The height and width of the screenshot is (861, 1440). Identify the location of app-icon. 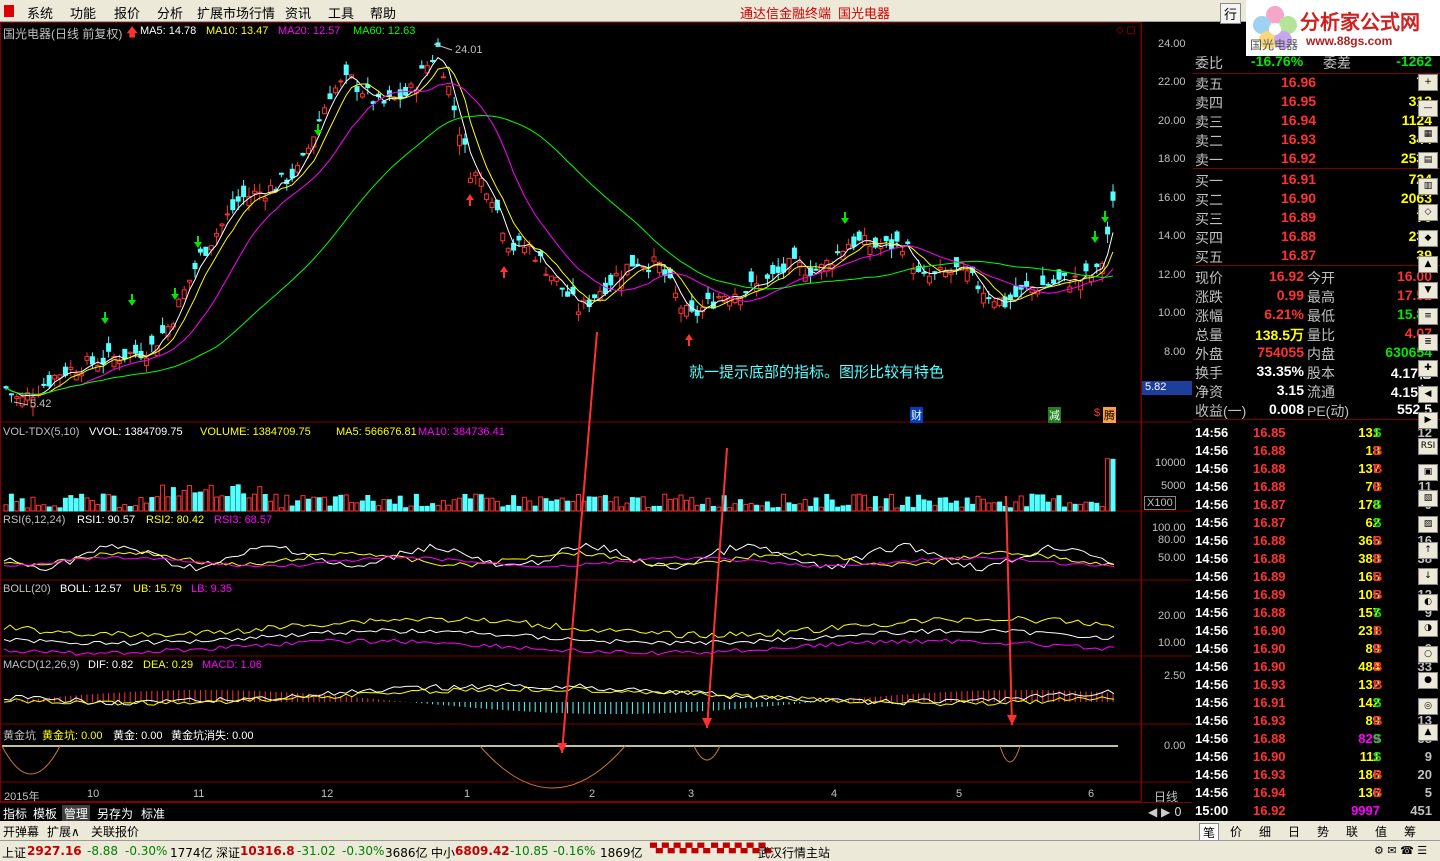
(9, 11).